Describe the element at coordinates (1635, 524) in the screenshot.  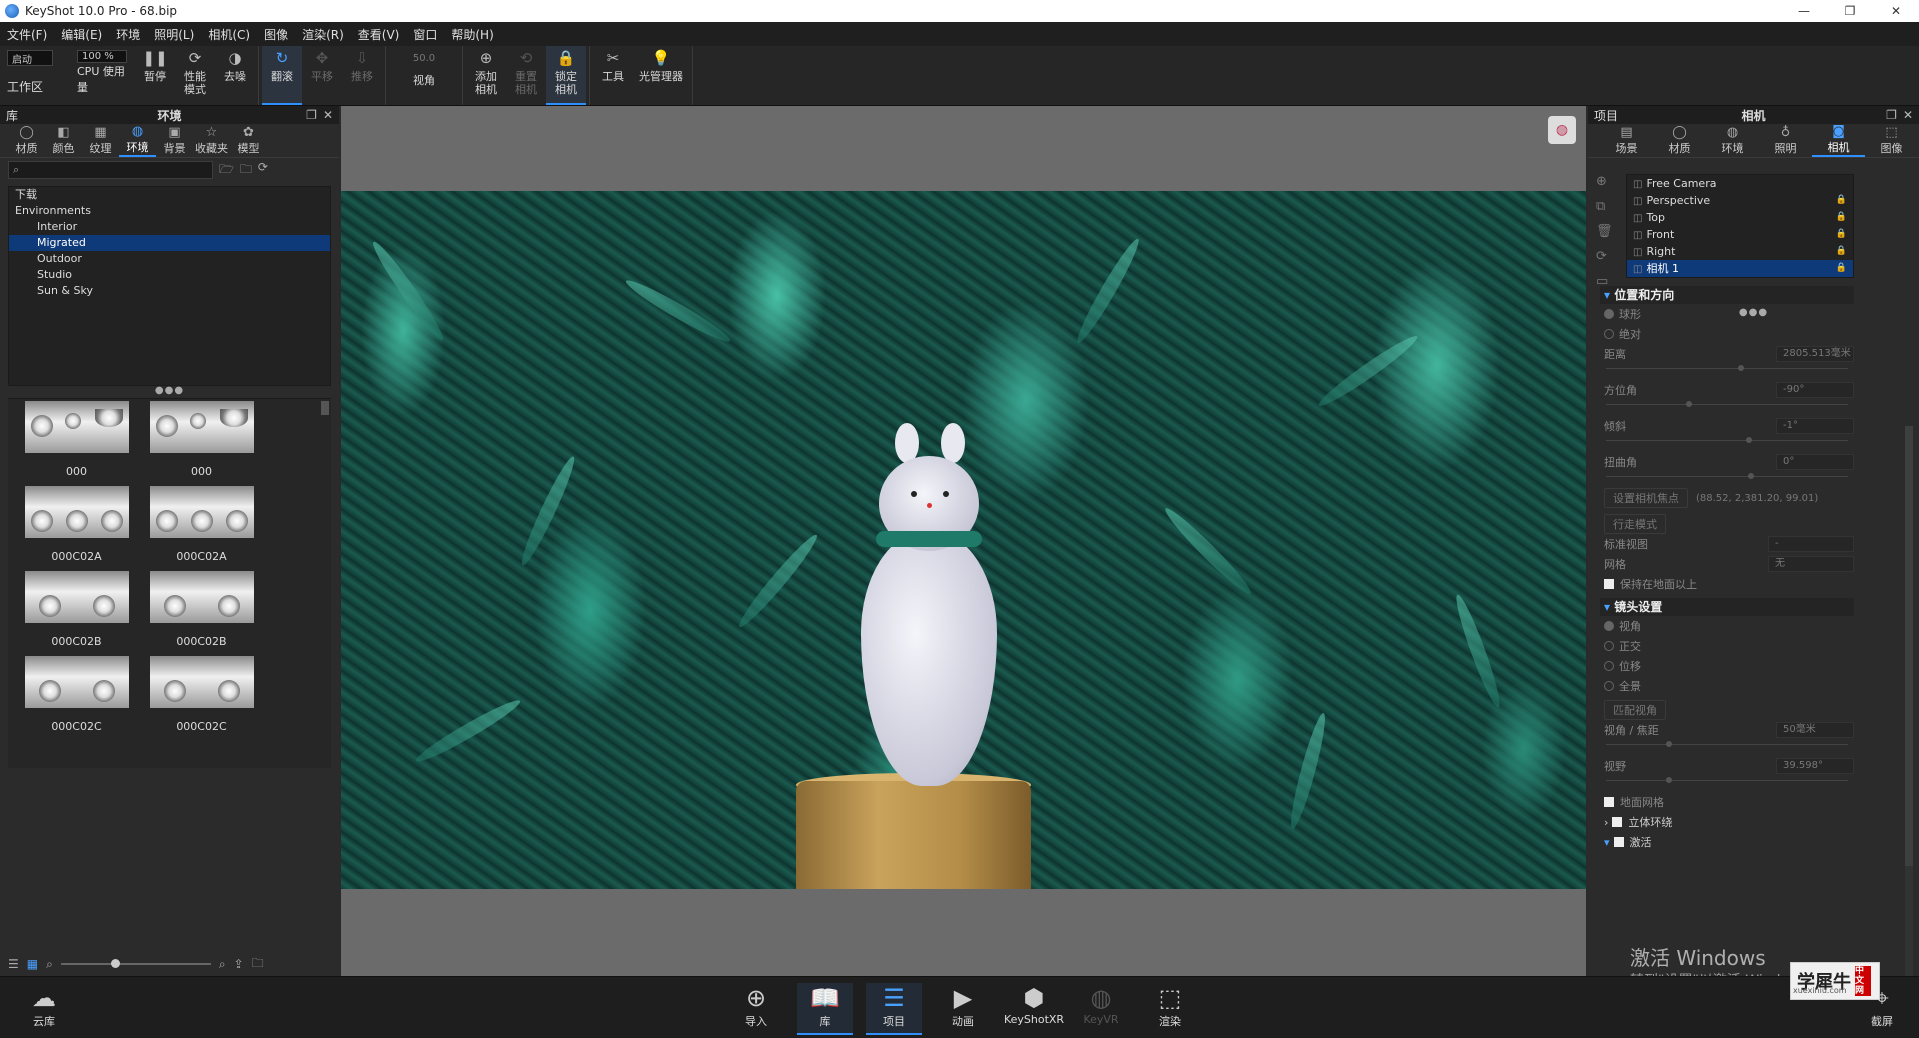
I see `walk-mode-button: 行走模式` at that location.